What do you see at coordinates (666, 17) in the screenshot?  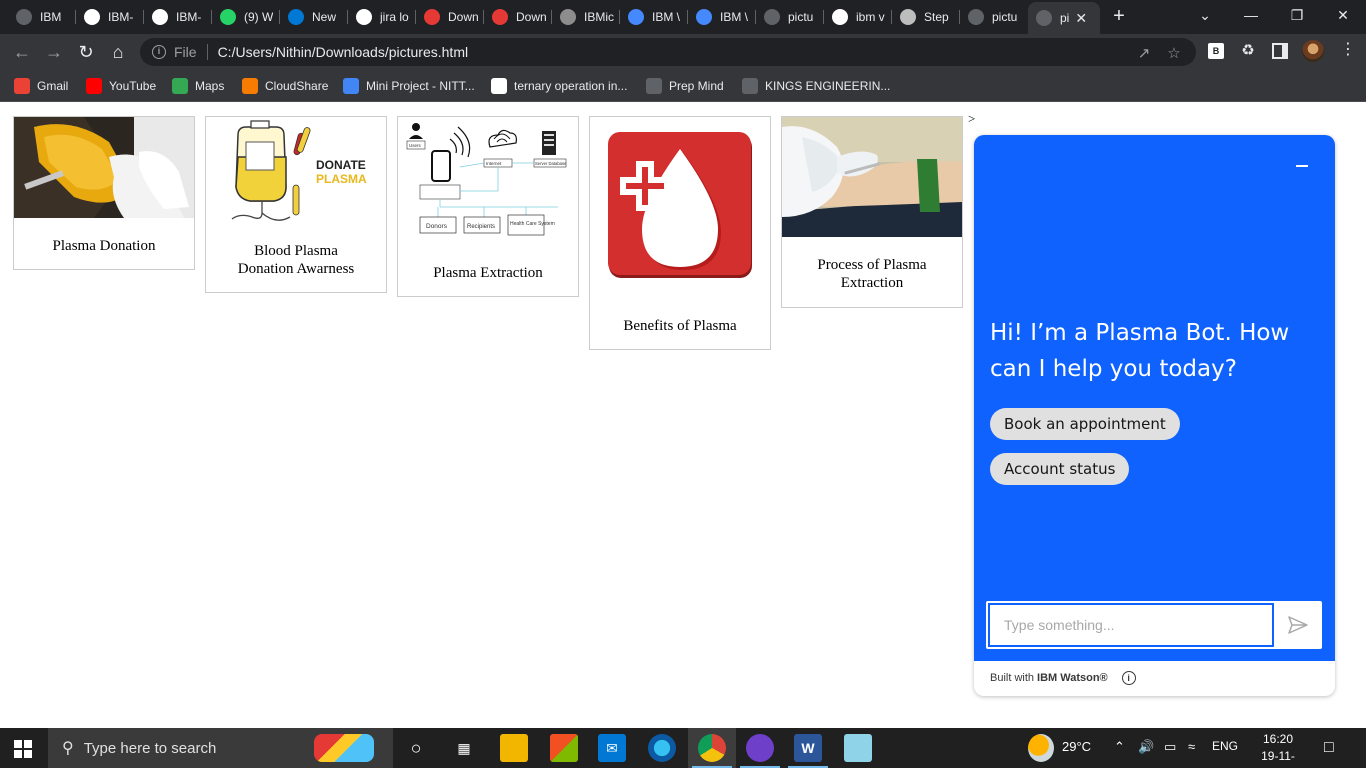 I see `tab-label: IBM \` at bounding box center [666, 17].